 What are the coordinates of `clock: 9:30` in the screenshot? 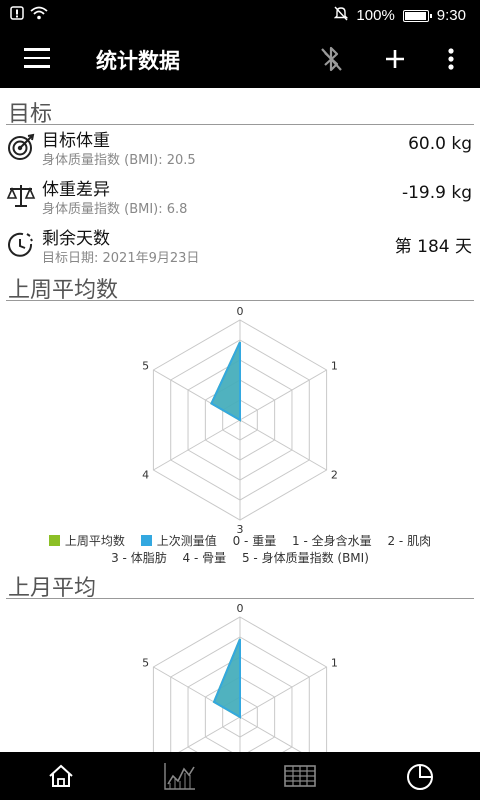 It's located at (451, 15).